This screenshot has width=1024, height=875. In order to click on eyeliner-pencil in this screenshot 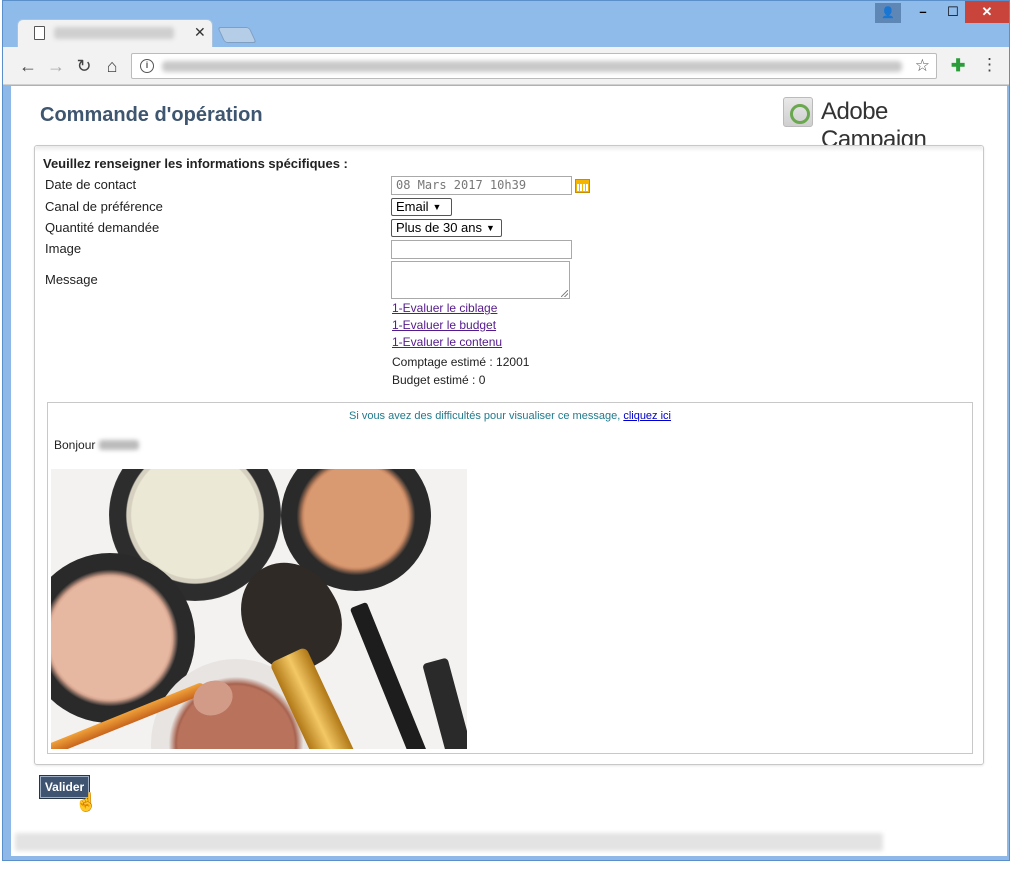, I will do `click(390, 675)`.